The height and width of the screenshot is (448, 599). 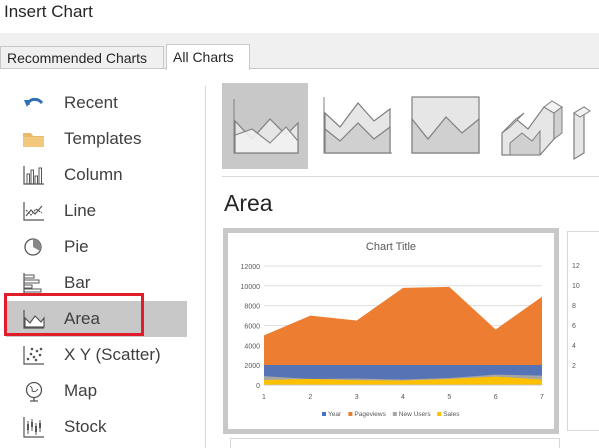 What do you see at coordinates (299, 51) in the screenshot?
I see `tab-bar: Recommended Charts All Charts` at bounding box center [299, 51].